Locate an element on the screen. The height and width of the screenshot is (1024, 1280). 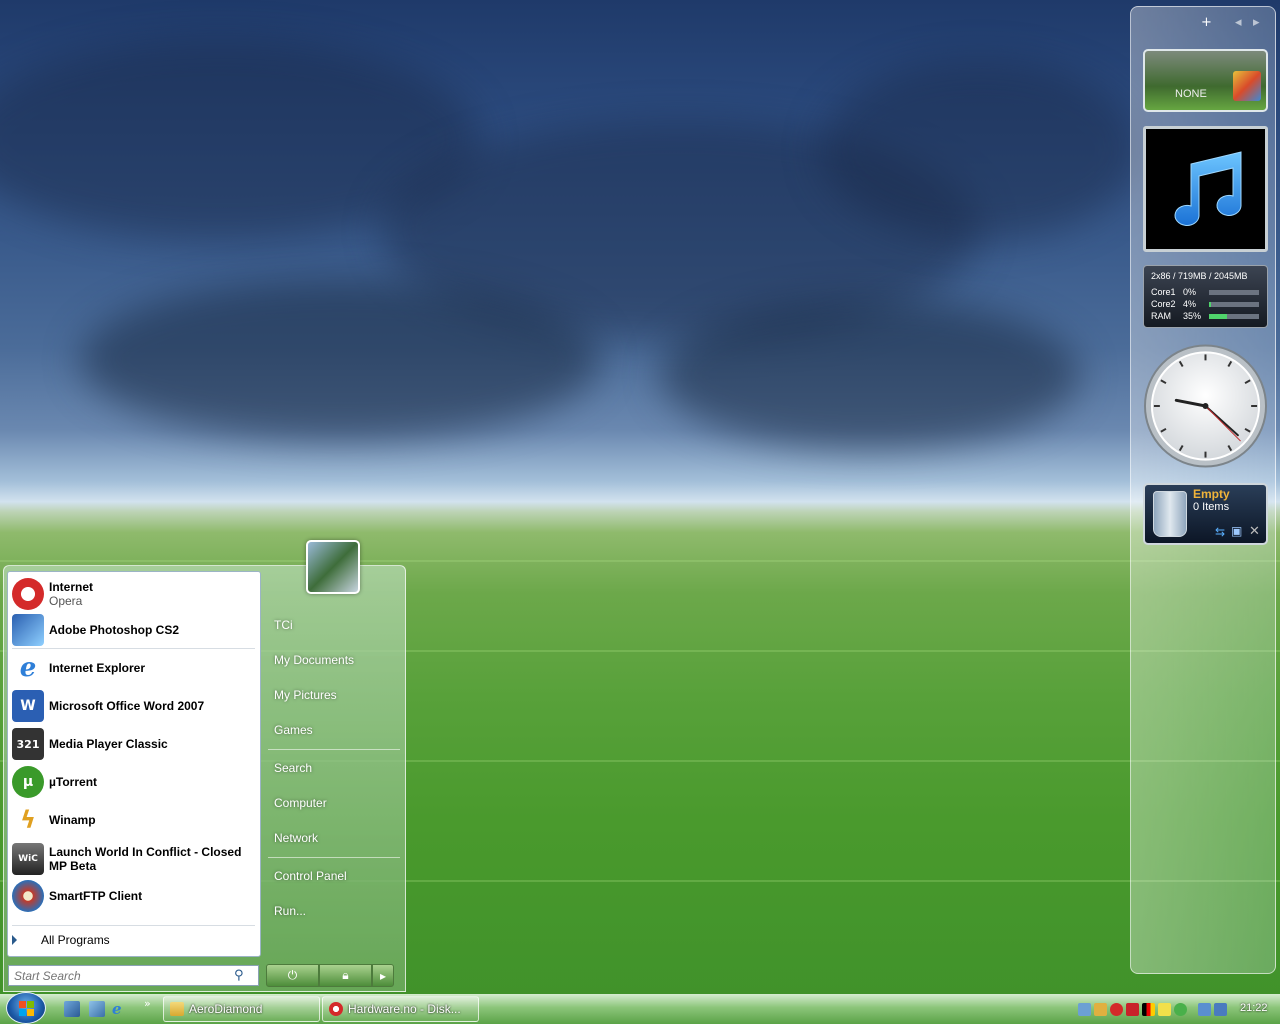
meter-row: Core1 0% is located at coordinates (1205, 292).